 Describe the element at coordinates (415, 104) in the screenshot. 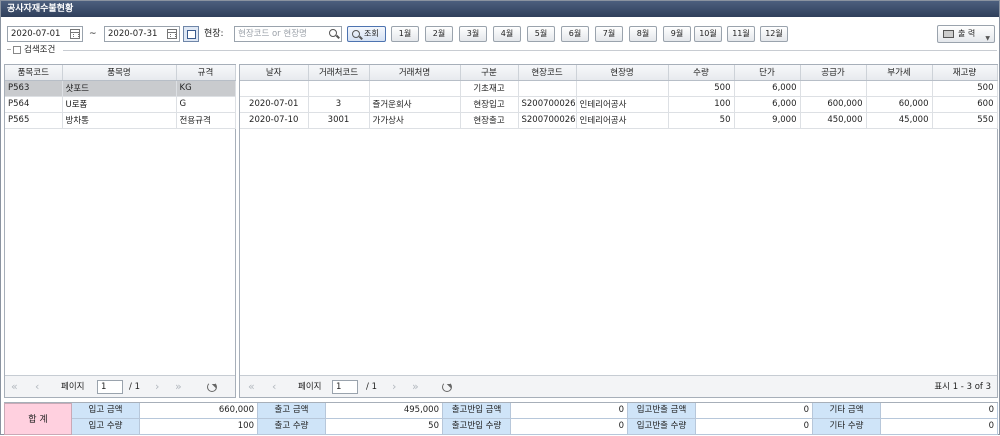

I see `cell-vendor-name: 즐거운회사` at that location.